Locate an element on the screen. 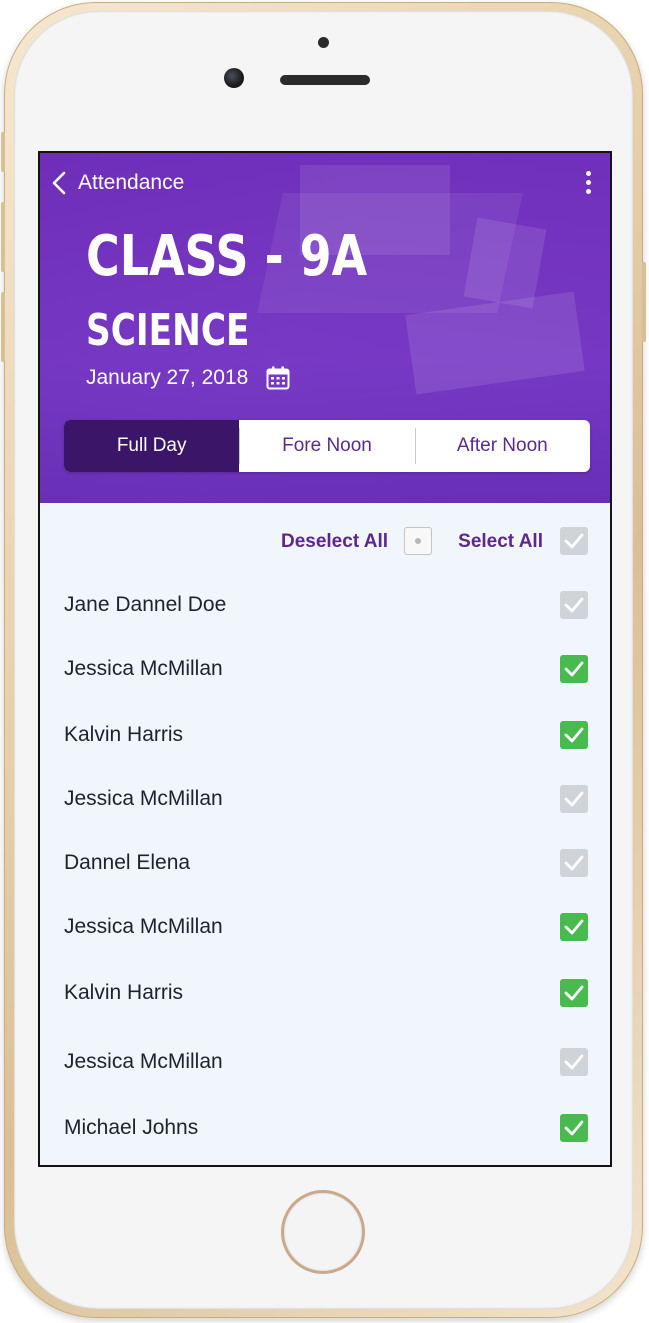 The width and height of the screenshot is (649, 1323). calendar-icon is located at coordinates (278, 378).